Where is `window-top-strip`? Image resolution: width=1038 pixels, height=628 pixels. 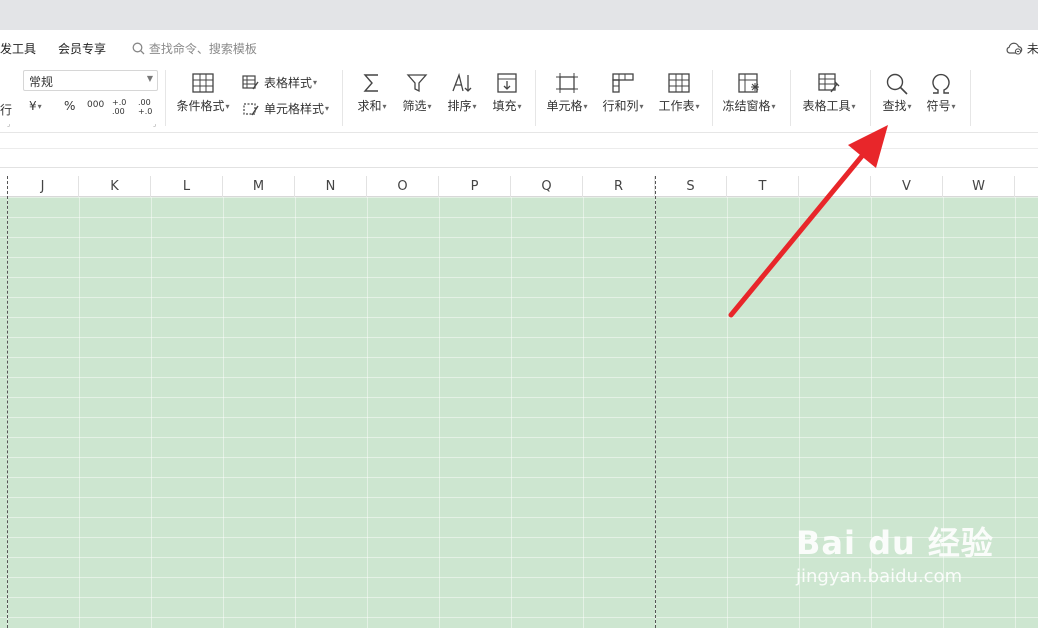
window-top-strip is located at coordinates (519, 15).